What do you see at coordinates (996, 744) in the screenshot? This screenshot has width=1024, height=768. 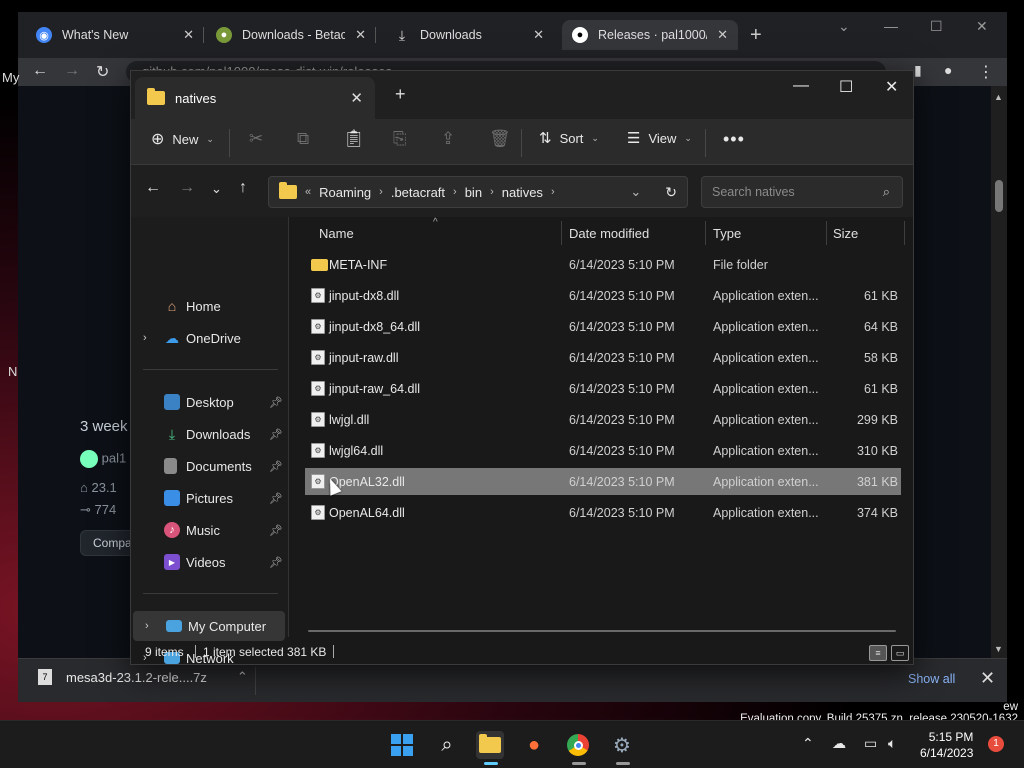 I see `notification-badge: 1` at bounding box center [996, 744].